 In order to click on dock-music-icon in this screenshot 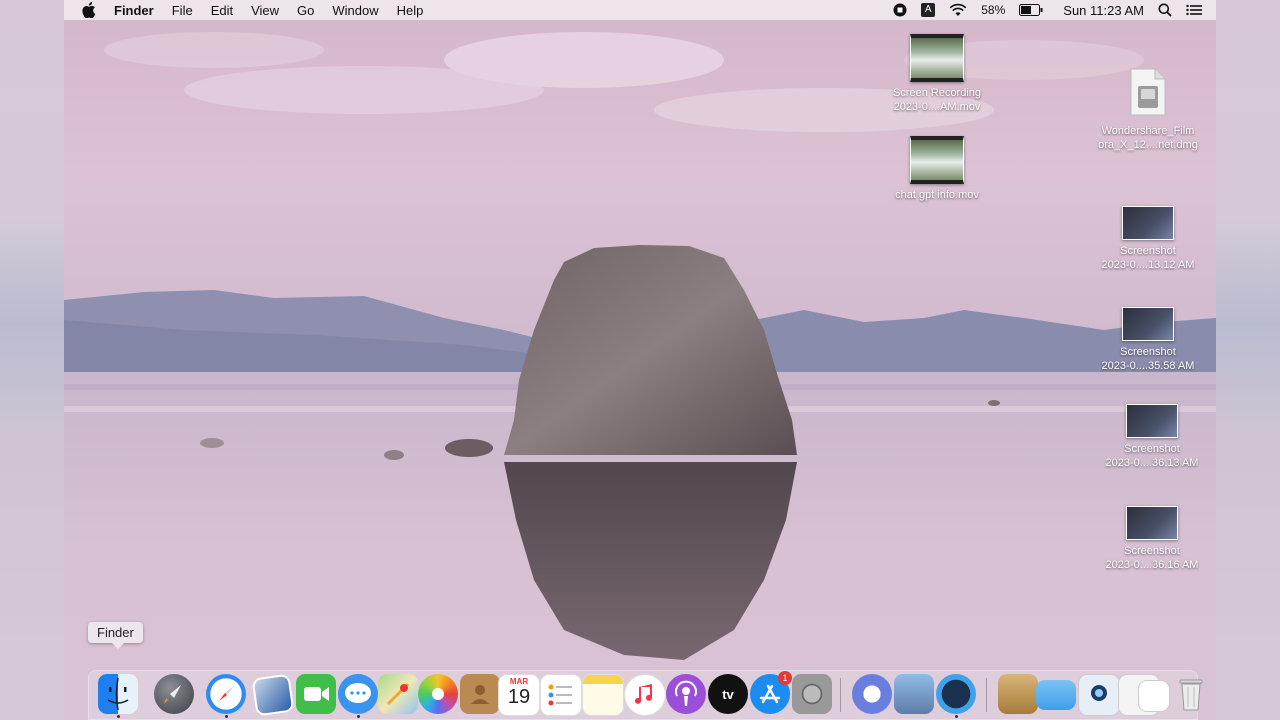, I will do `click(645, 695)`.